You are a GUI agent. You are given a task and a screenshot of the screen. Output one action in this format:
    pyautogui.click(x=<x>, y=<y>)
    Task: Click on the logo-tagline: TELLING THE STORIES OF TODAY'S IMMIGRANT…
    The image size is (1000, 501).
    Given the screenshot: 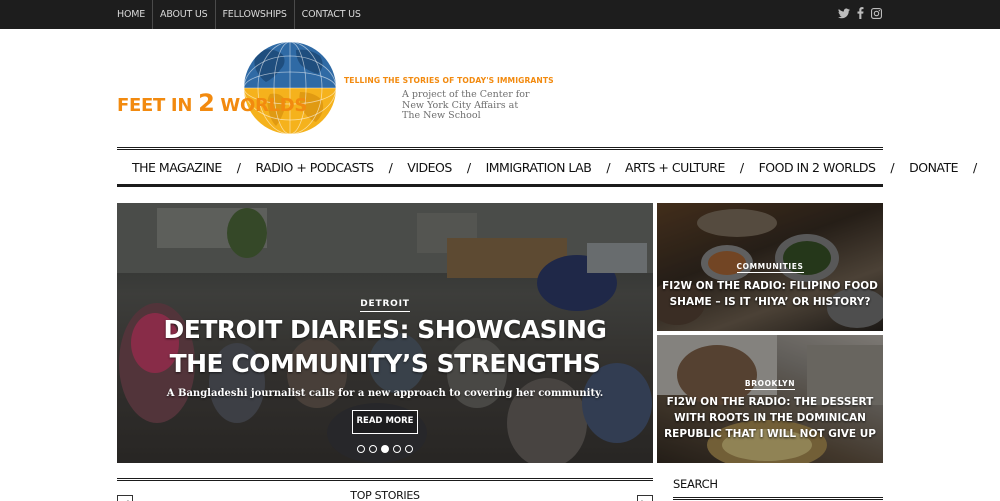 What is the action you would take?
    pyautogui.click(x=449, y=80)
    